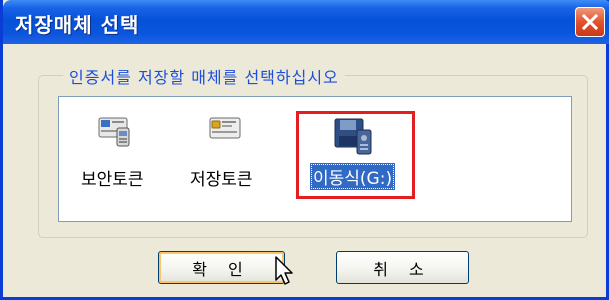  I want to click on group-legend: 인증서를 저장할 매체를 선택하십시오, so click(204, 76).